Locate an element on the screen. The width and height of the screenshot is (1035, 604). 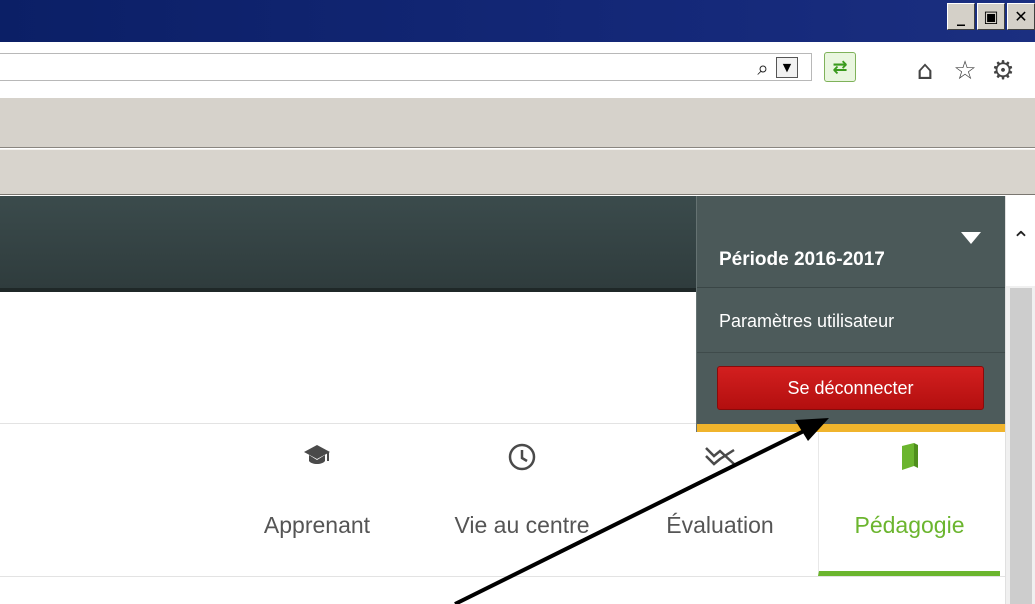
nav-tab-label: Évaluation is located at coordinates (720, 525).